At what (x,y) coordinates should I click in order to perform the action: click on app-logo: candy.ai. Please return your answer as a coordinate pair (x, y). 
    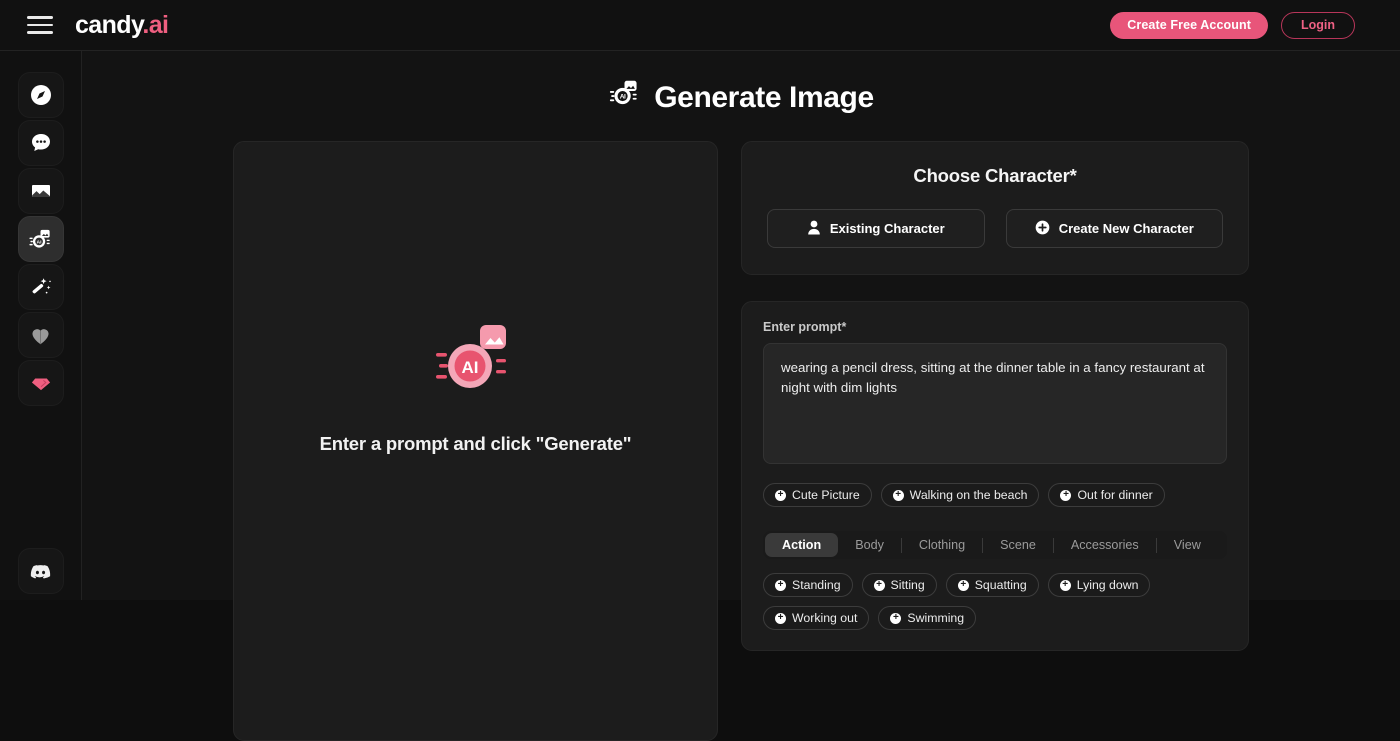
    Looking at the image, I should click on (122, 25).